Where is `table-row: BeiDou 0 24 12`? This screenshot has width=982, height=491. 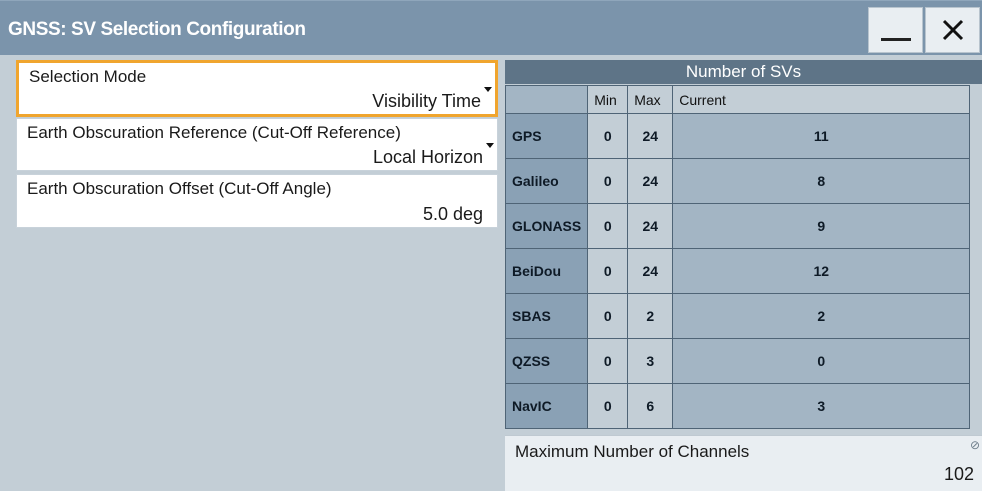 table-row: BeiDou 0 24 12 is located at coordinates (737, 271).